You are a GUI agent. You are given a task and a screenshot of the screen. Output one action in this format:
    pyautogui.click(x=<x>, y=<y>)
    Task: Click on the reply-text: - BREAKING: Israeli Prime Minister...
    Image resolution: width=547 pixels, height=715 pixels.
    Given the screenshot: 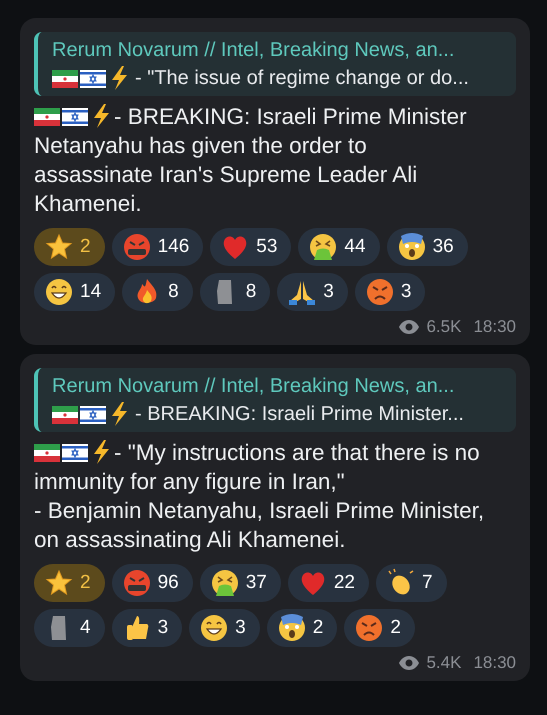 What is the action you would take?
    pyautogui.click(x=299, y=414)
    